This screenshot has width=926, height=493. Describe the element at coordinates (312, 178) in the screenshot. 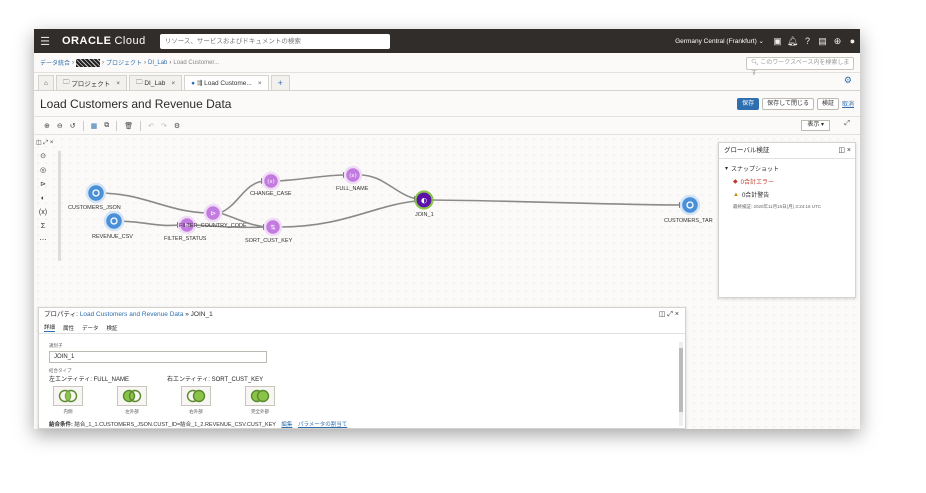

I see `link-change-case-to-full-name` at that location.